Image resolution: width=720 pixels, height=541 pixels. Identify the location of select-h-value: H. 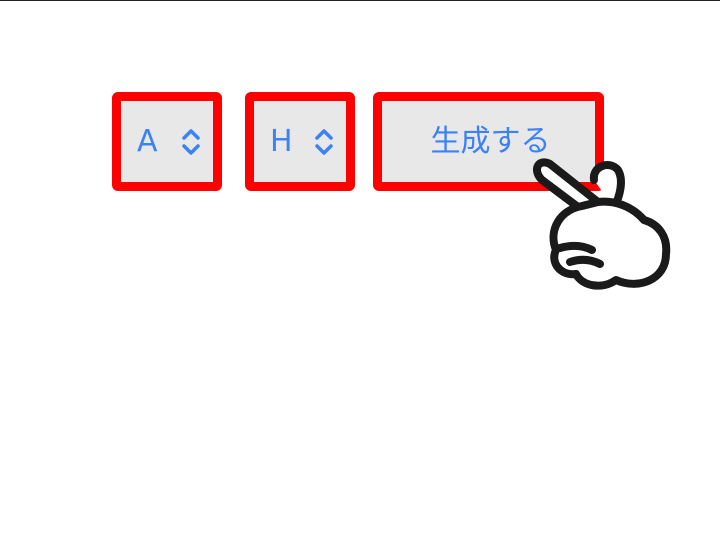
(281, 141).